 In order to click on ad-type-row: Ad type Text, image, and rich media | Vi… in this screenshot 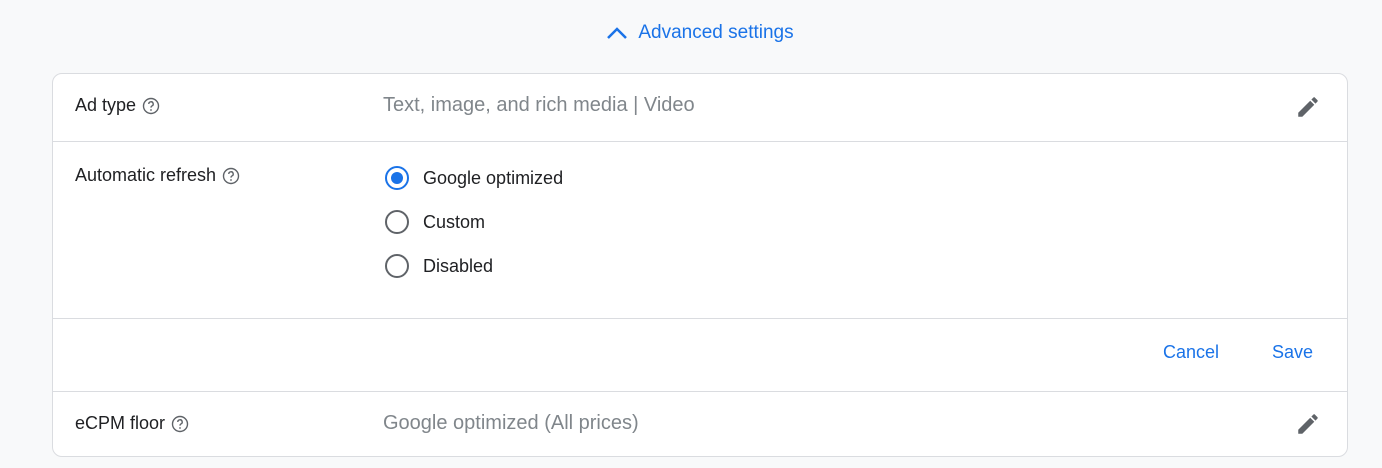, I will do `click(700, 108)`.